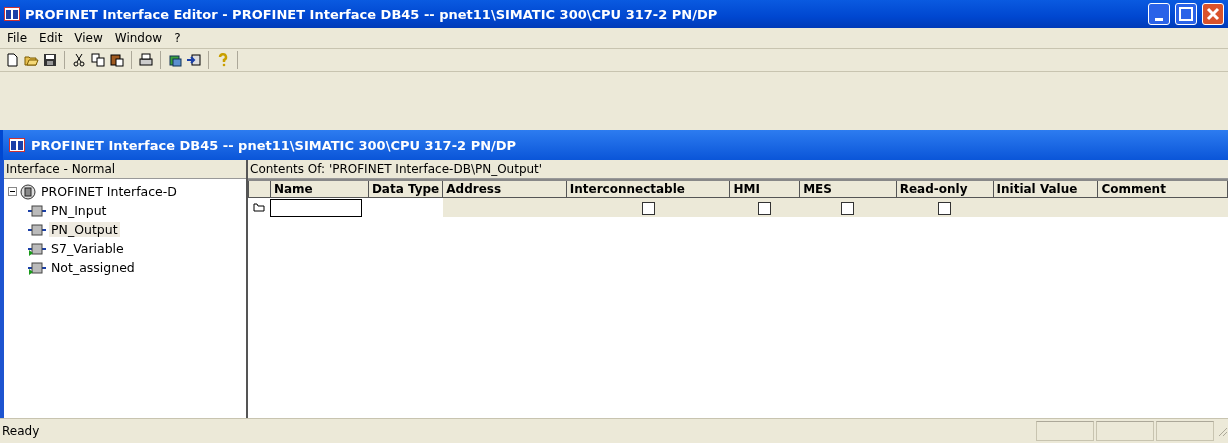 This screenshot has width=1228, height=443. What do you see at coordinates (93, 267) in the screenshot?
I see `tree-item: Not_assigned` at bounding box center [93, 267].